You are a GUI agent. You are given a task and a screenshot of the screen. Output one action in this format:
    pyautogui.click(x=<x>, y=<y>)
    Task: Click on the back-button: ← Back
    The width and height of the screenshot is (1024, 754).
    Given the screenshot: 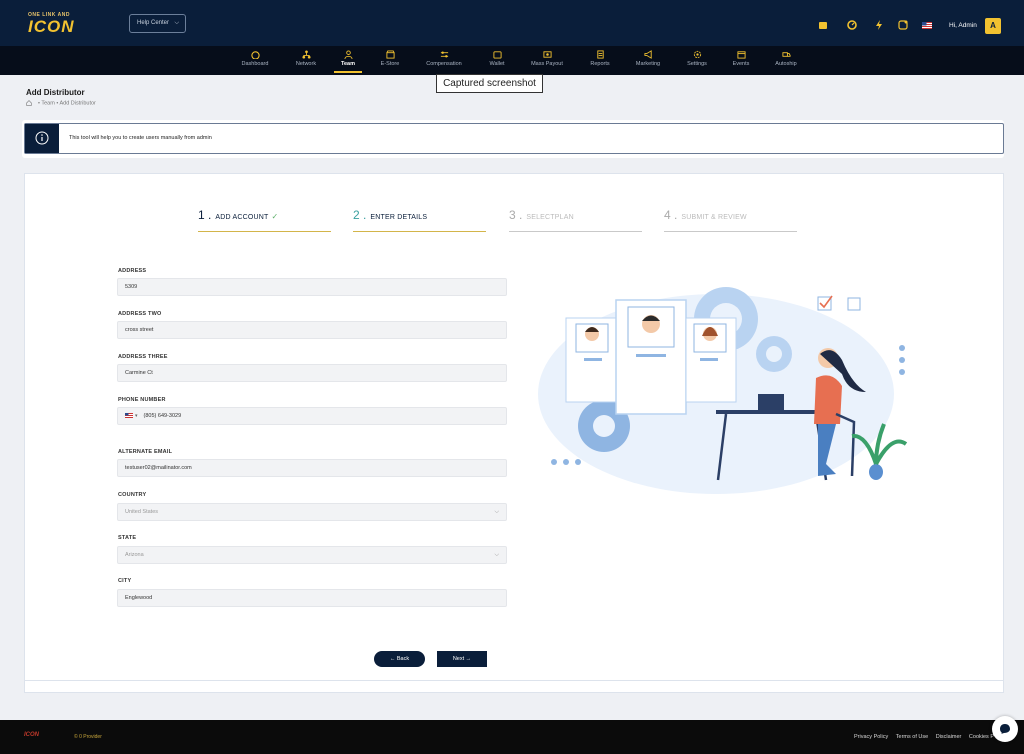 What is the action you would take?
    pyautogui.click(x=399, y=659)
    